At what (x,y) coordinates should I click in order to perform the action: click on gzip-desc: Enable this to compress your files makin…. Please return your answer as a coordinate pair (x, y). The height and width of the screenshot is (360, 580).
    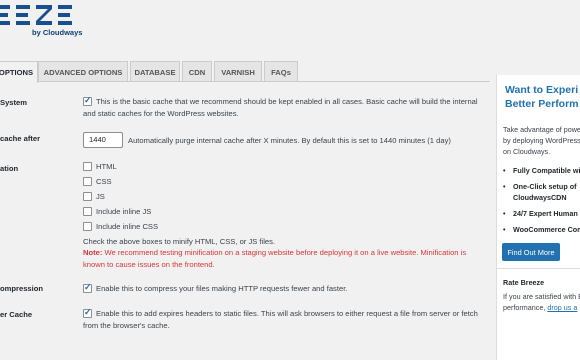
    Looking at the image, I should click on (222, 288).